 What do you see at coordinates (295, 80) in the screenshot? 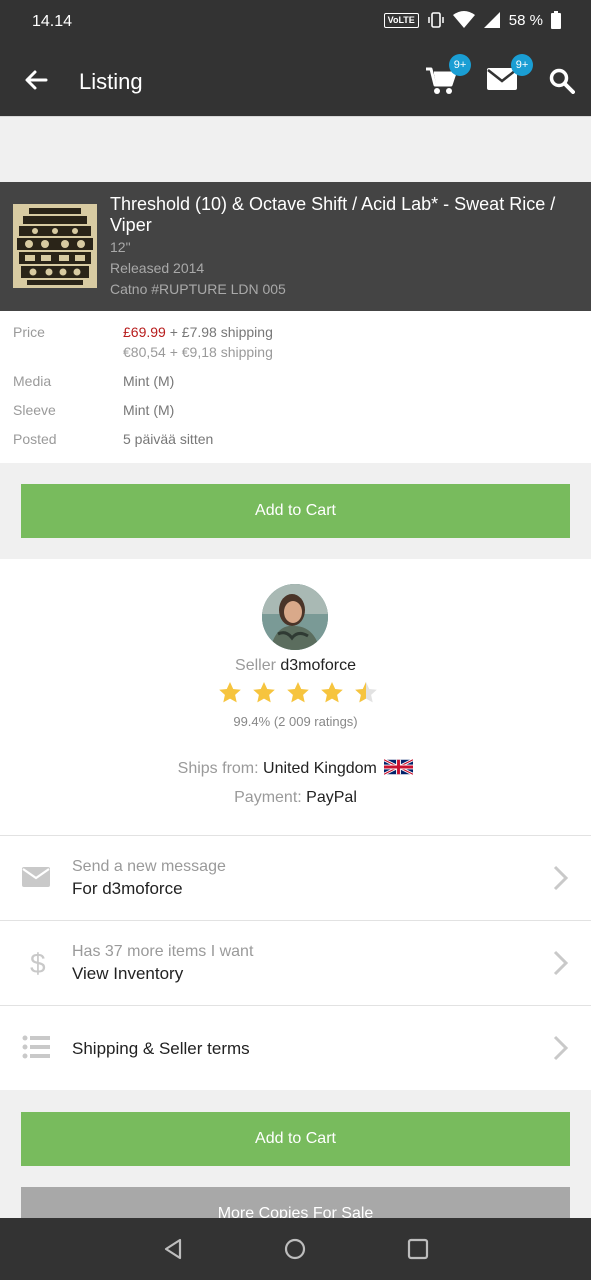
I see `app-bar: Listing 9+ 9+` at bounding box center [295, 80].